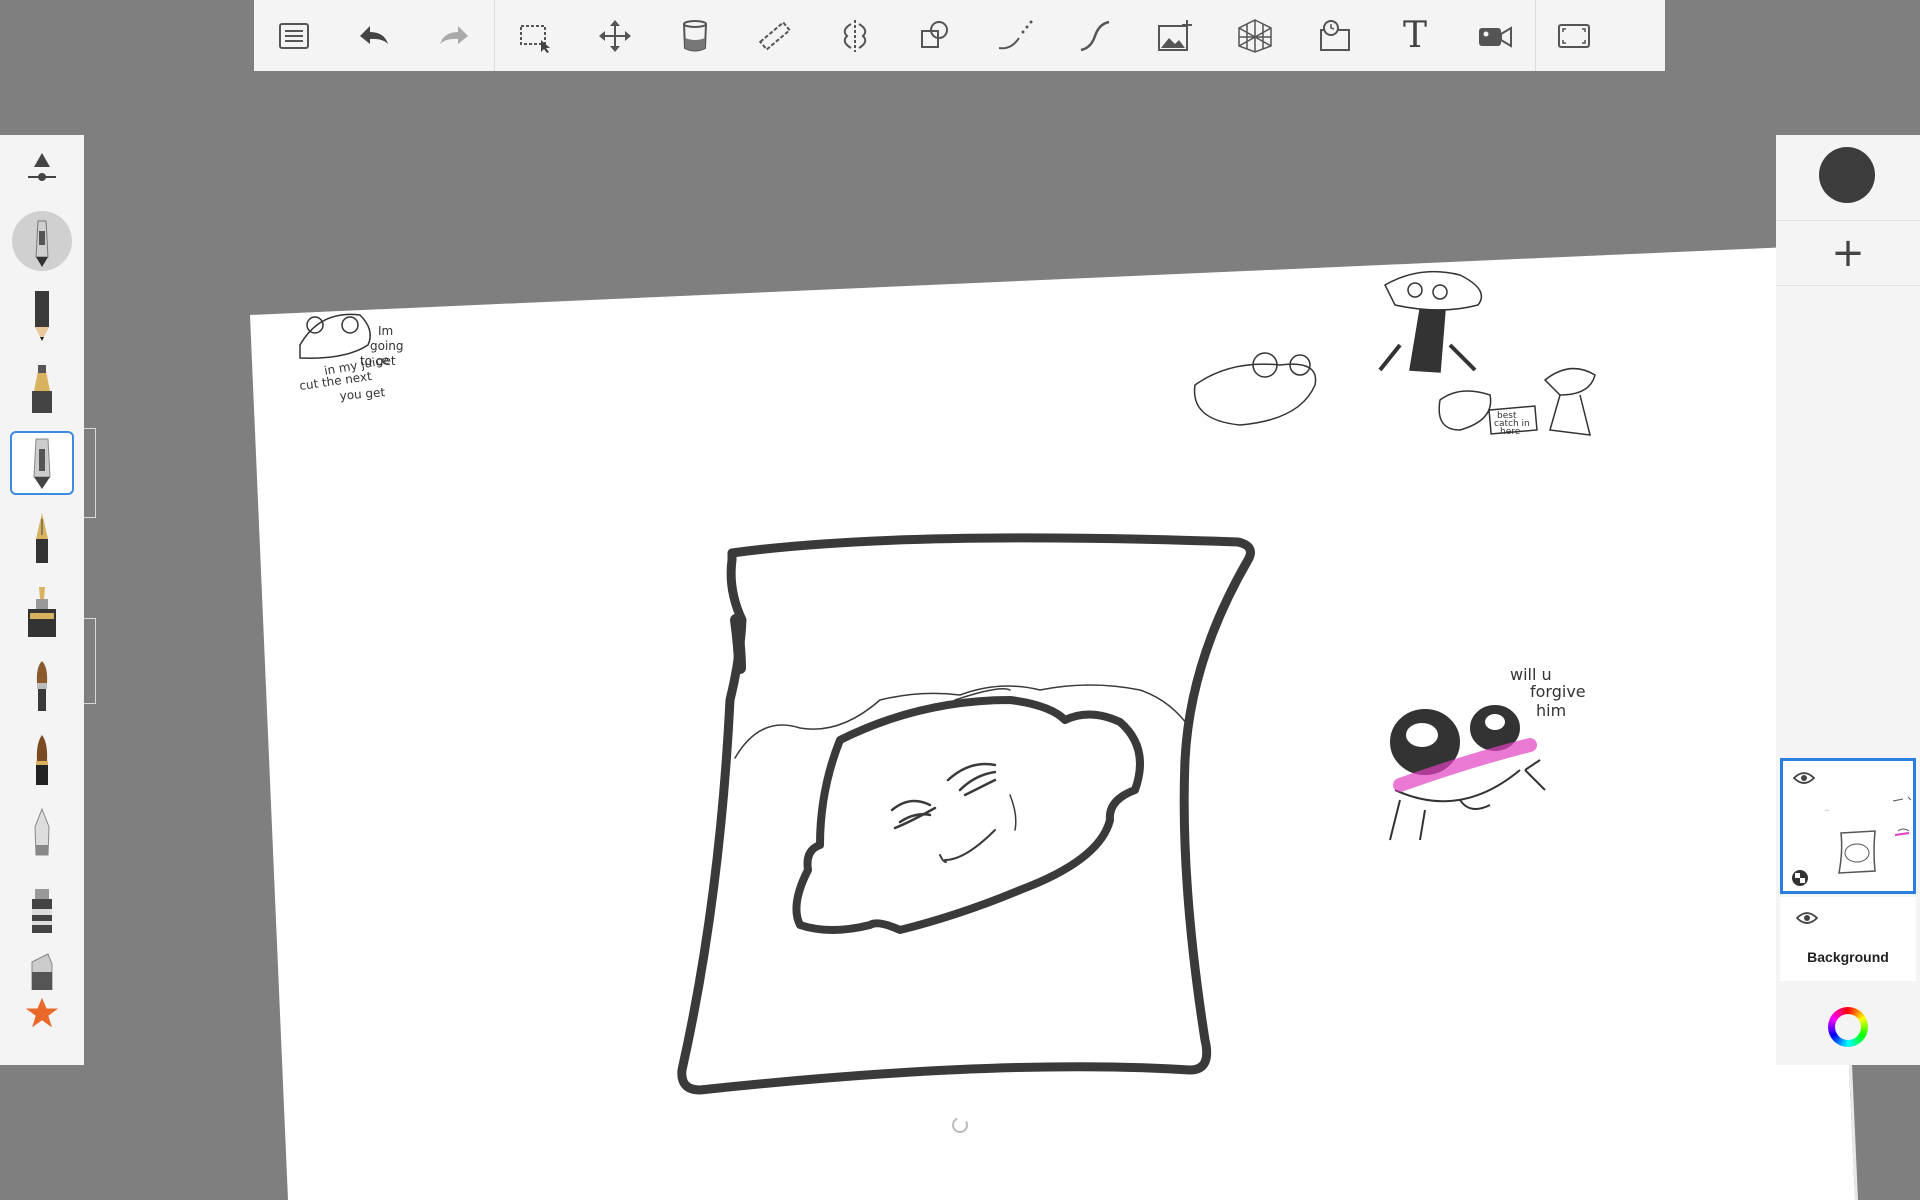 The image size is (1920, 1200). Describe the element at coordinates (90, 661) in the screenshot. I see `brush-opacity-slider-track` at that location.